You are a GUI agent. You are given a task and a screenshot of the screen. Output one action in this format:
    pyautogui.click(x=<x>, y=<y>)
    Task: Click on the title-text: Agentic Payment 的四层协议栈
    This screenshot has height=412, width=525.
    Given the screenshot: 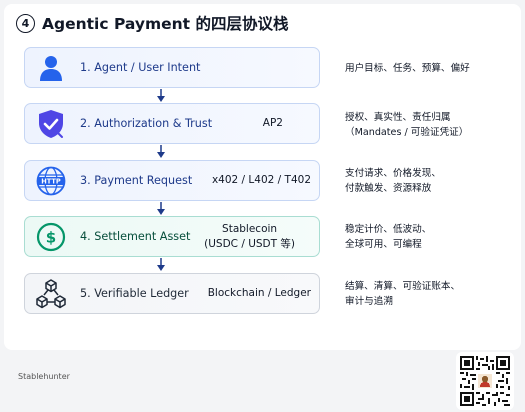 What is the action you would take?
    pyautogui.click(x=165, y=24)
    